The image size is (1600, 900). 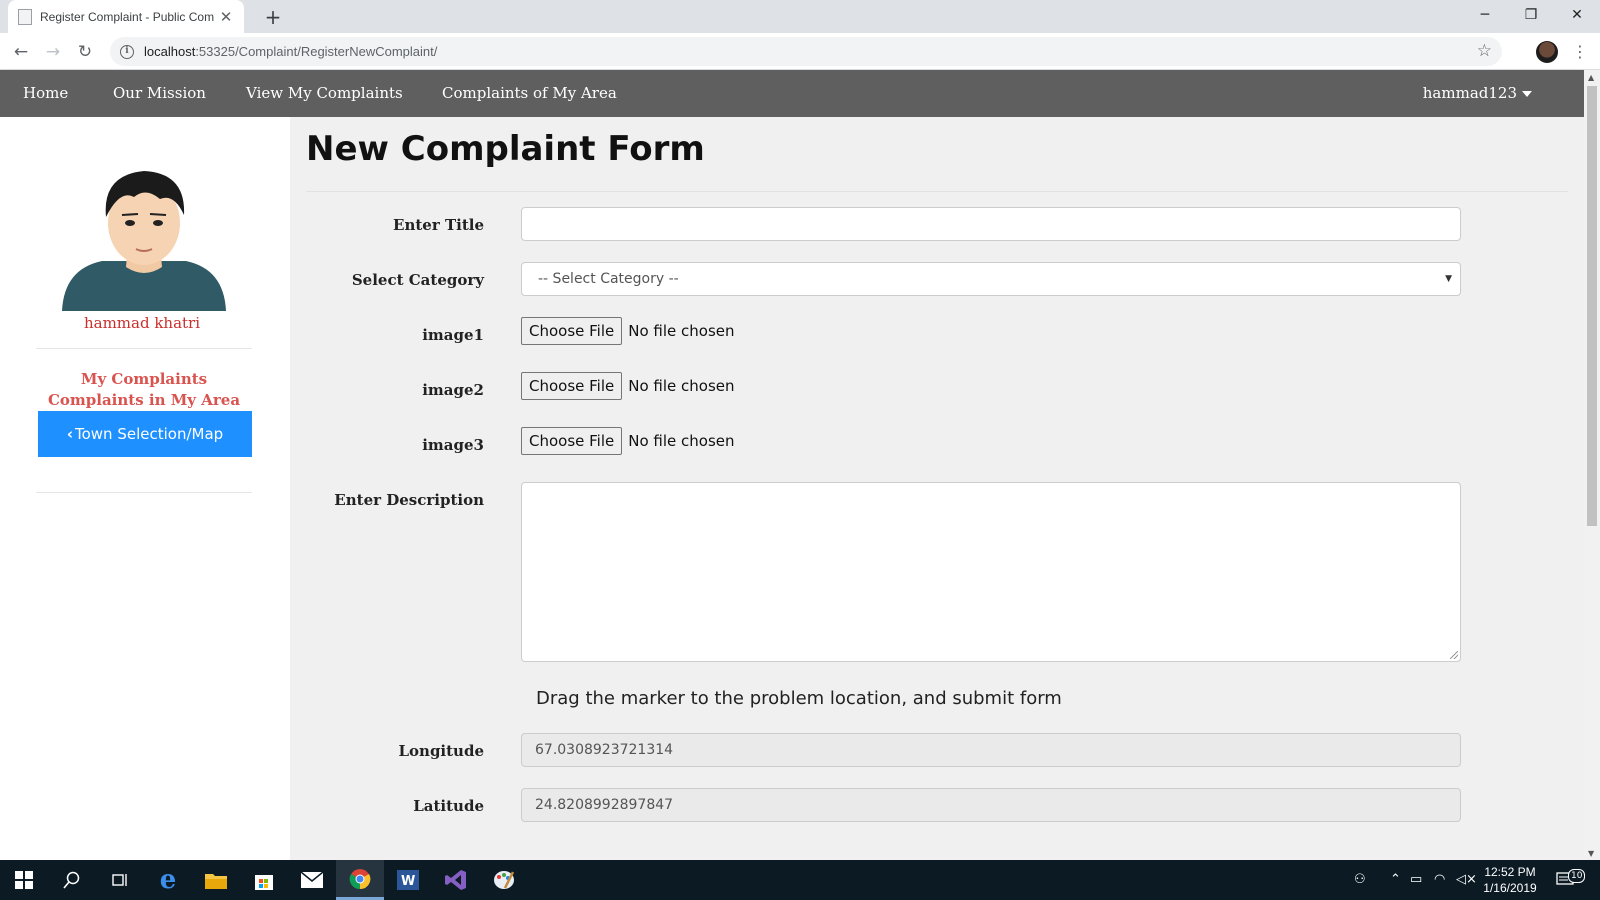 What do you see at coordinates (1395, 880) in the screenshot?
I see `tray-chevron-up-icon: ⌃` at bounding box center [1395, 880].